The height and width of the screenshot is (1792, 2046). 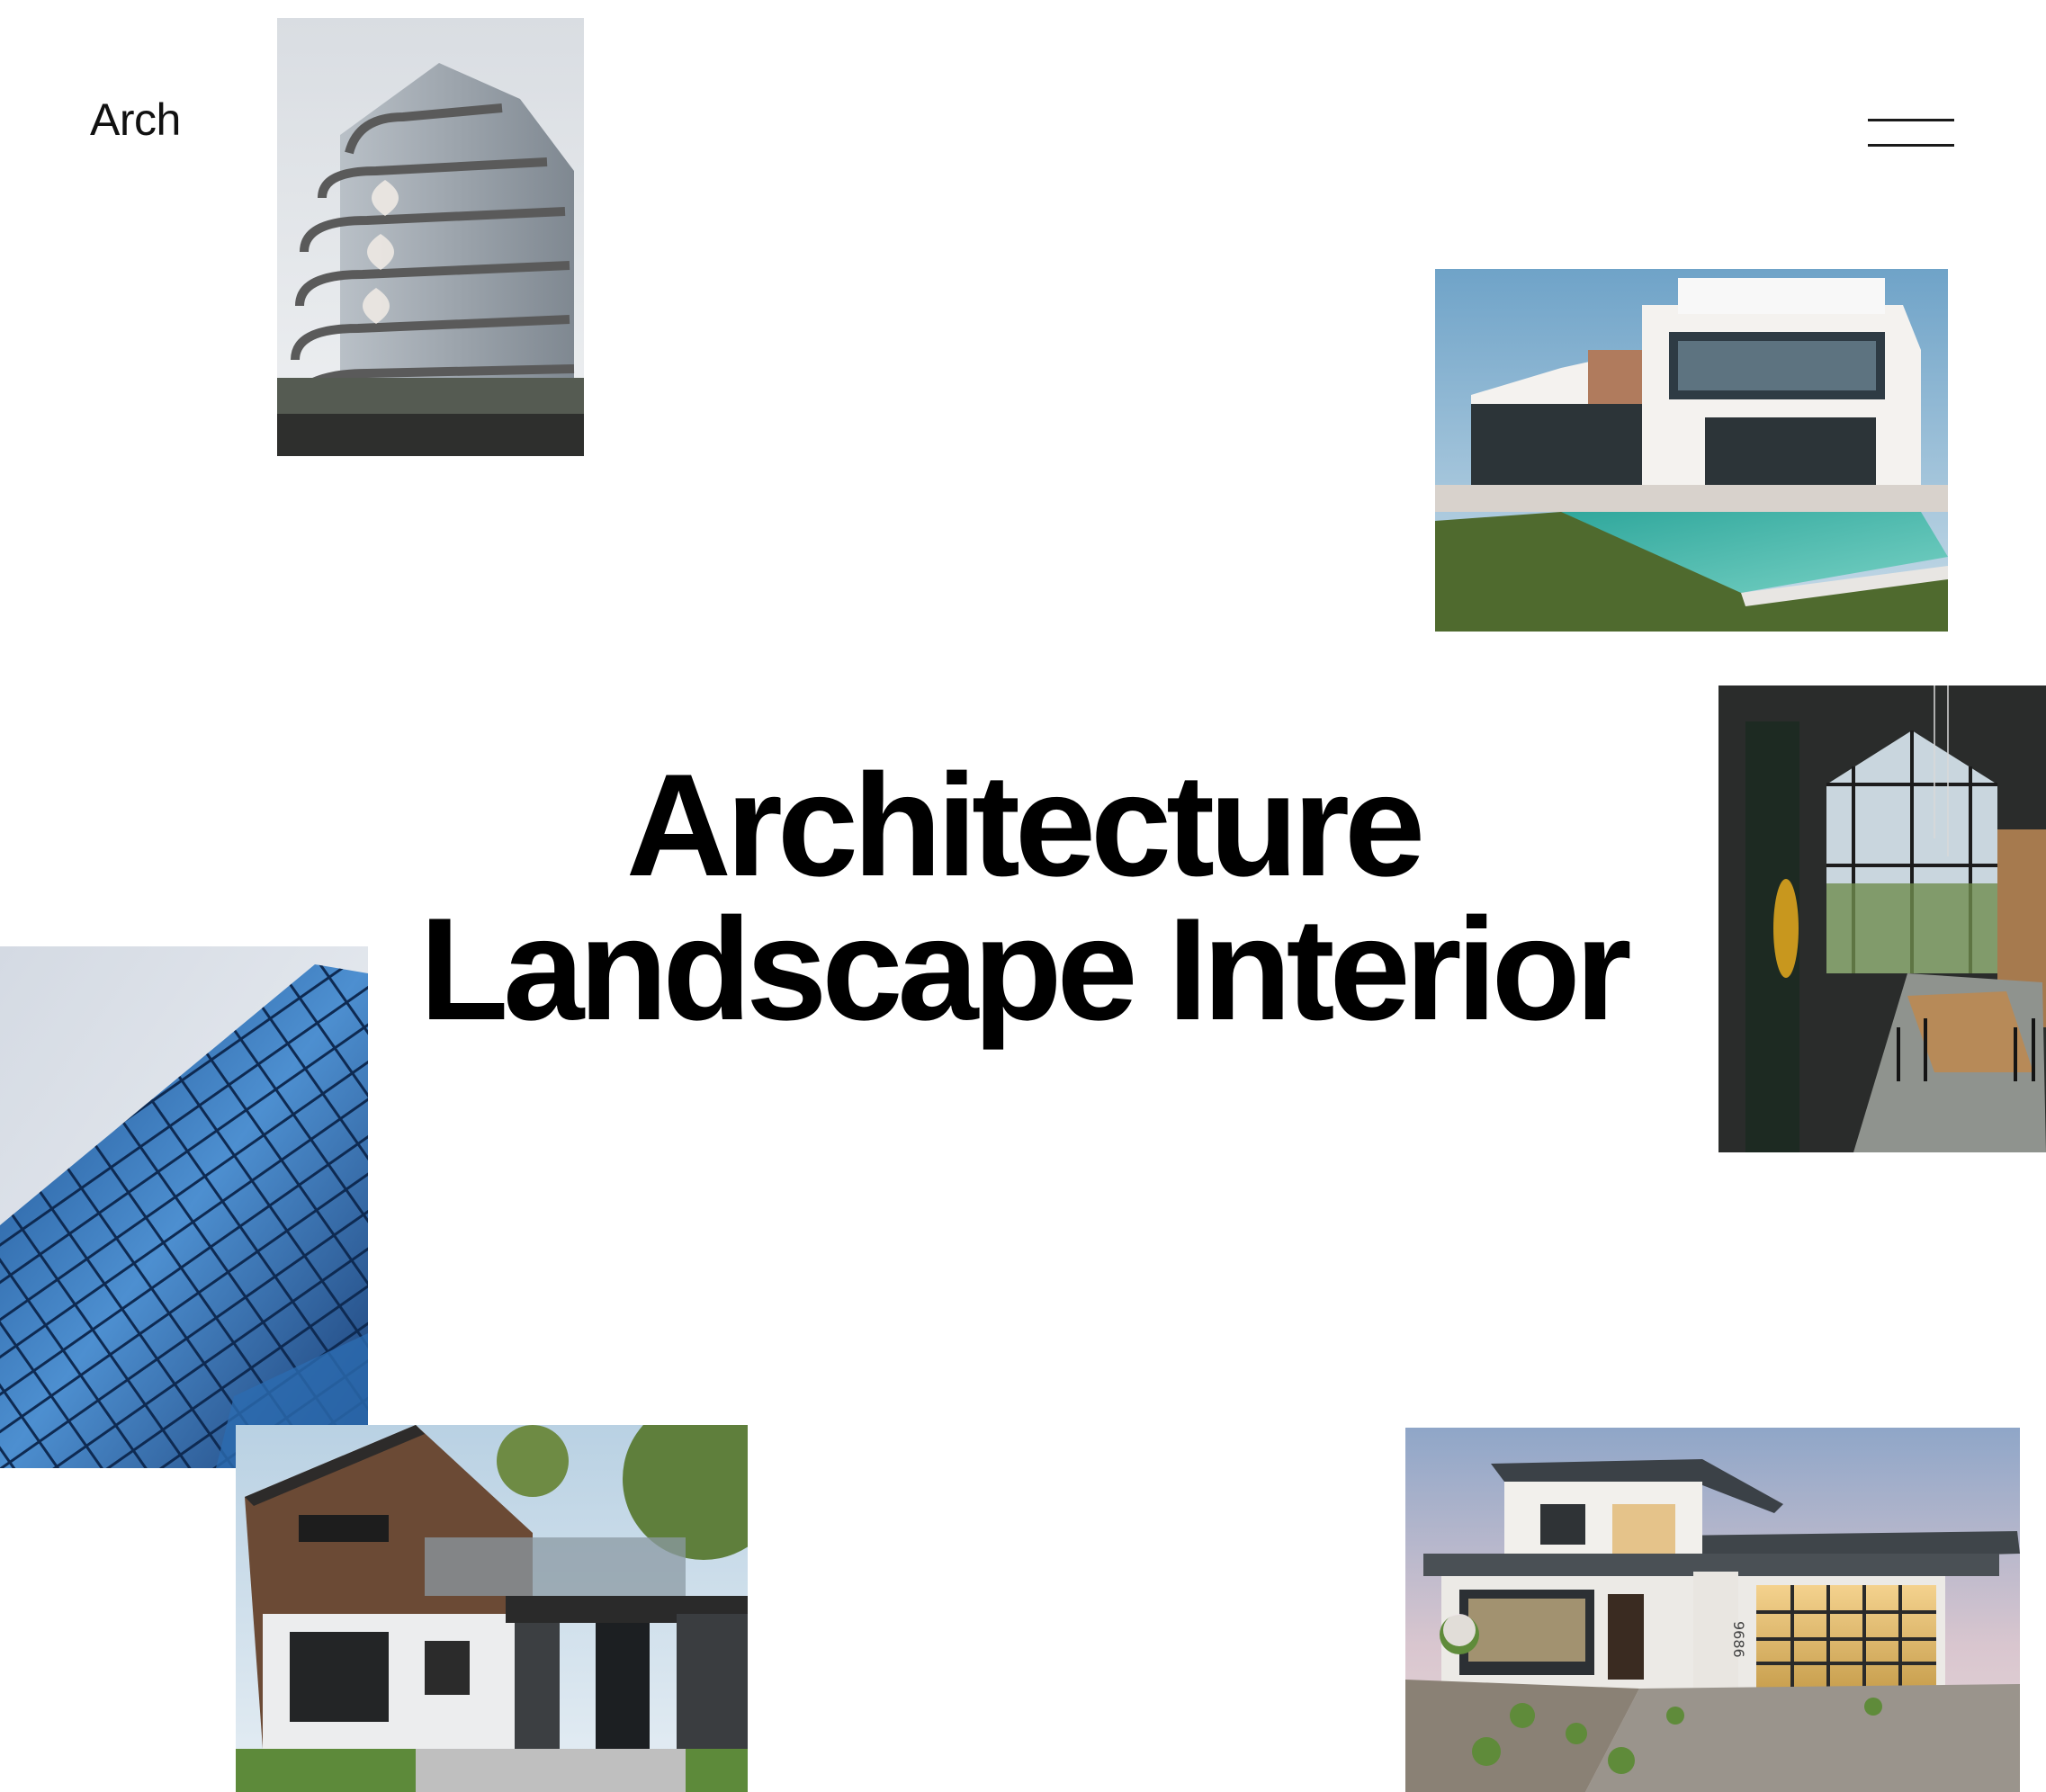 What do you see at coordinates (1911, 120) in the screenshot?
I see `hamburger-menu-icon` at bounding box center [1911, 120].